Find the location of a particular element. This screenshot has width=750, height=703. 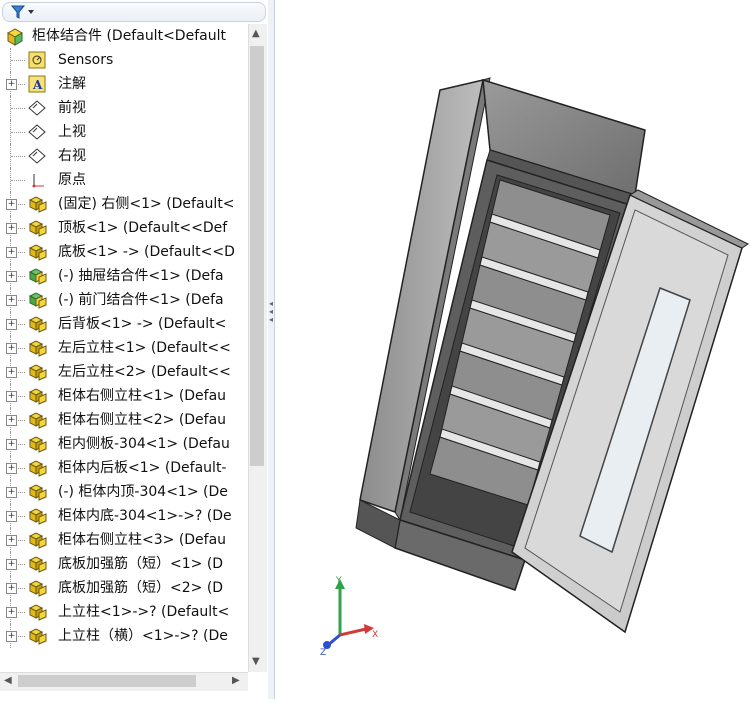

tree-item: + (-) 抽屉结合件<1> (Defa is located at coordinates (124, 276).